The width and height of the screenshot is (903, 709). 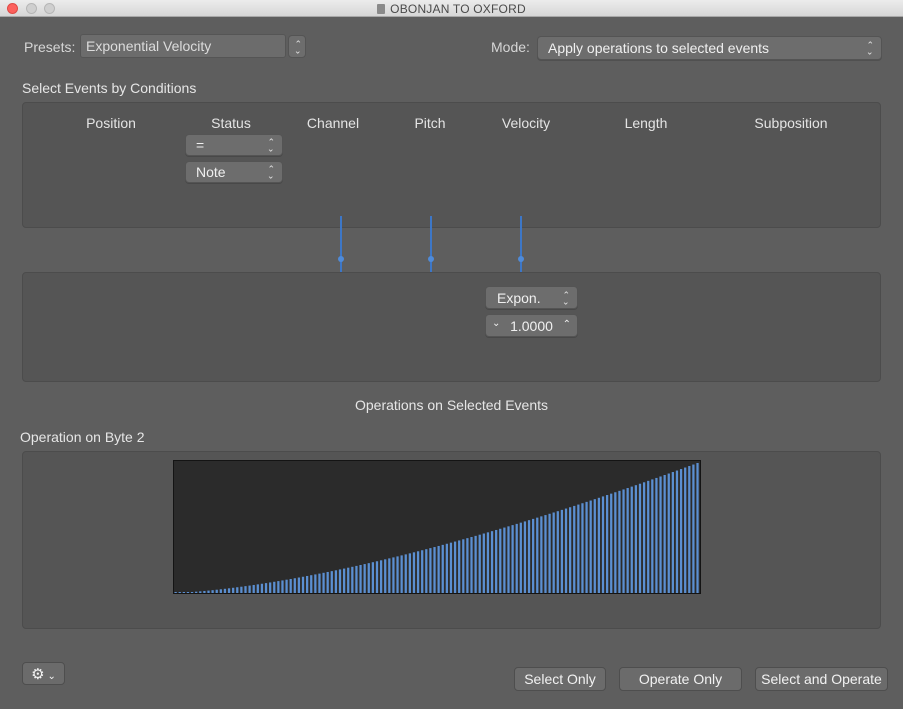 What do you see at coordinates (566, 297) in the screenshot?
I see `chevron-updown-icon: ⌃ ⌃` at bounding box center [566, 297].